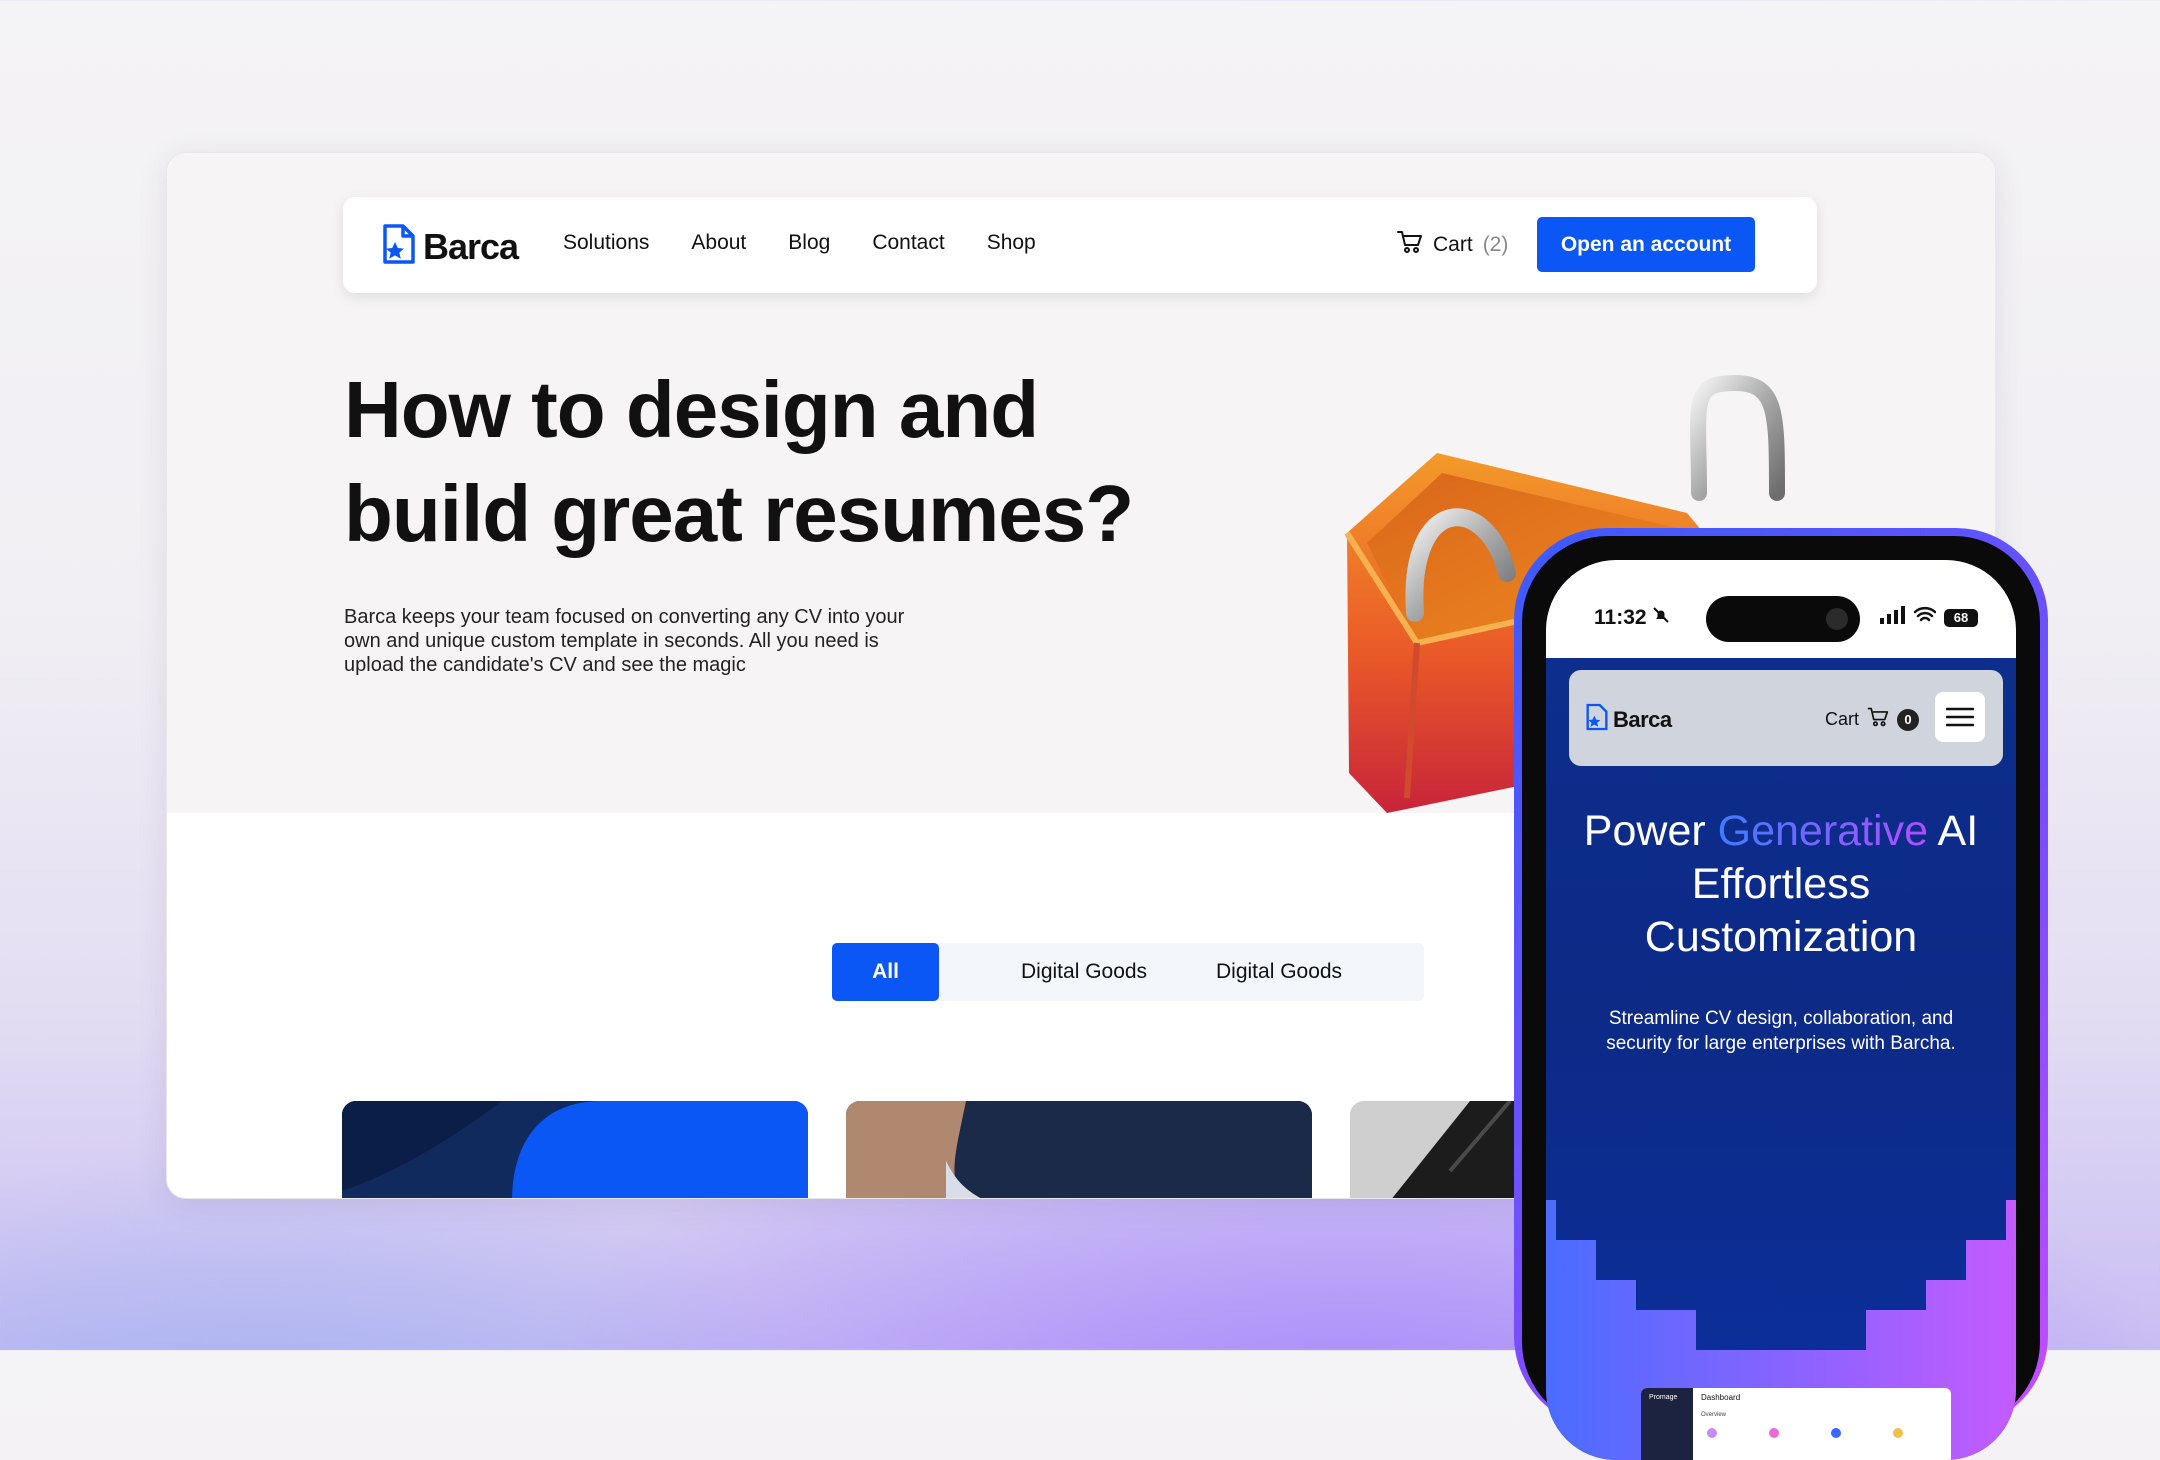  What do you see at coordinates (1925, 617) in the screenshot?
I see `wifi-icon` at bounding box center [1925, 617].